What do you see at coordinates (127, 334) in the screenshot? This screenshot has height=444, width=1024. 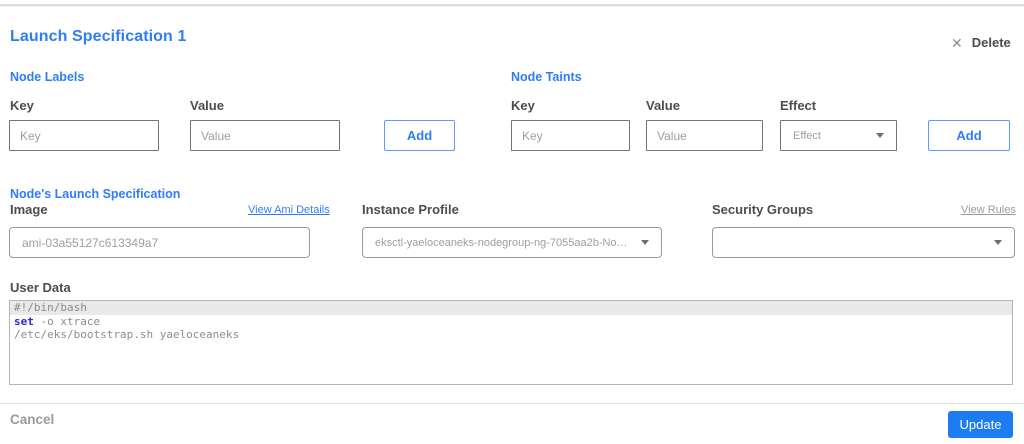 I see `code-line: /etc/eks/bootstrap.sh yaeloceaneks` at bounding box center [127, 334].